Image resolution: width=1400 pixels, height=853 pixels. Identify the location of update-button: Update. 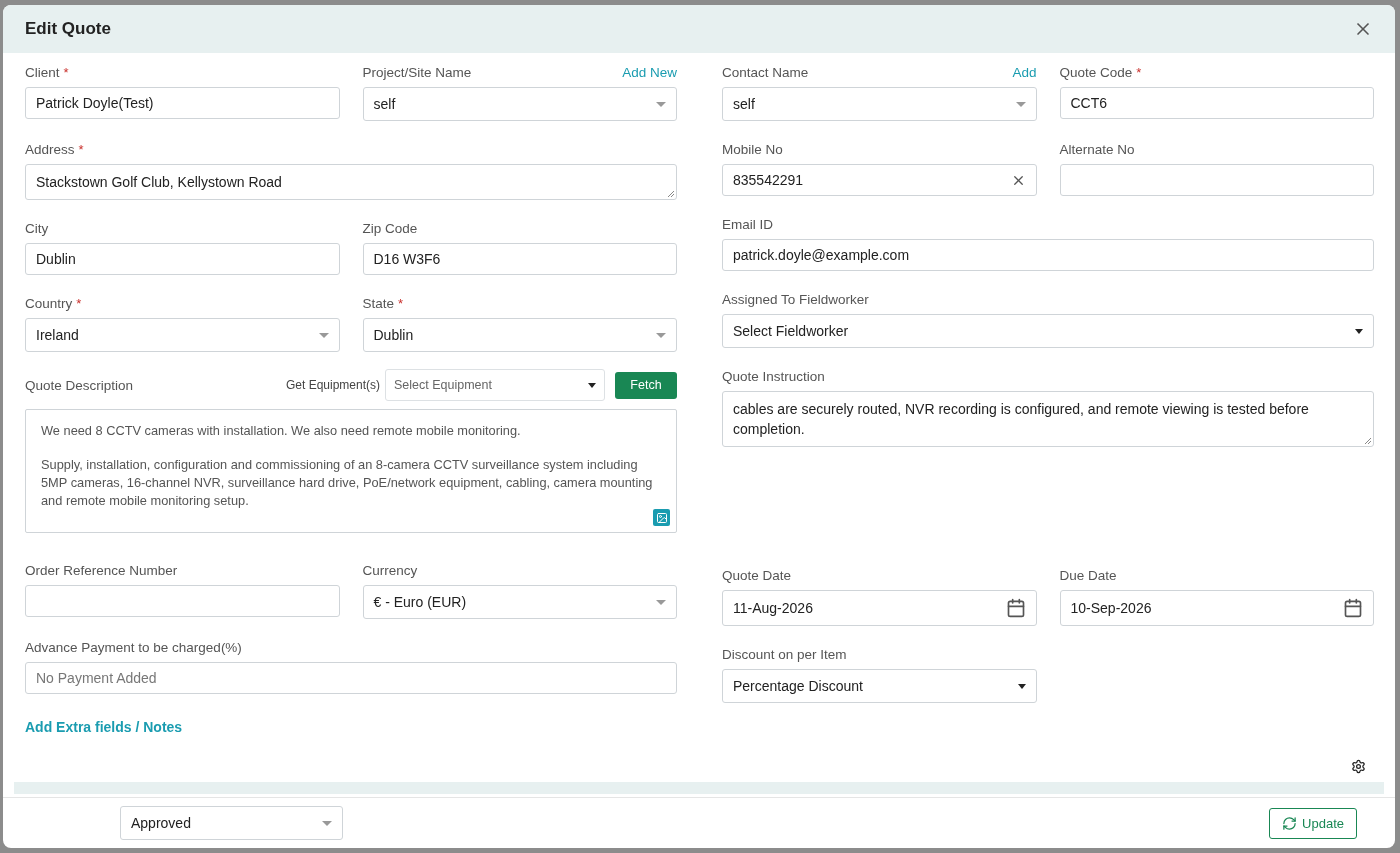
(1313, 823).